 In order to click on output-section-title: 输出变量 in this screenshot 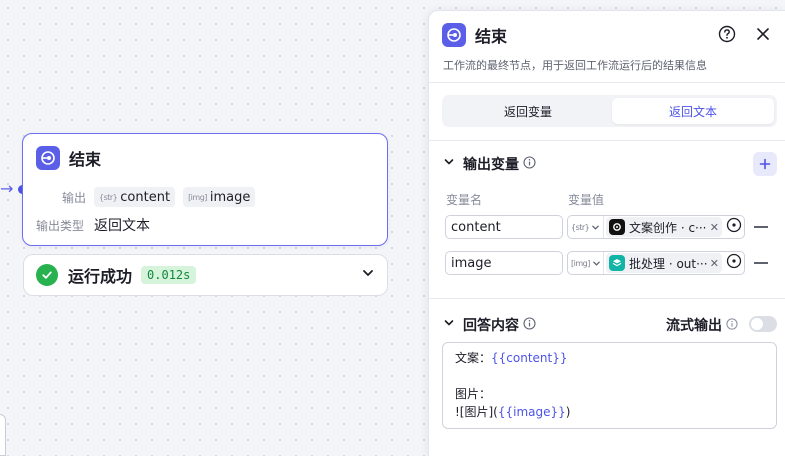, I will do `click(491, 165)`.